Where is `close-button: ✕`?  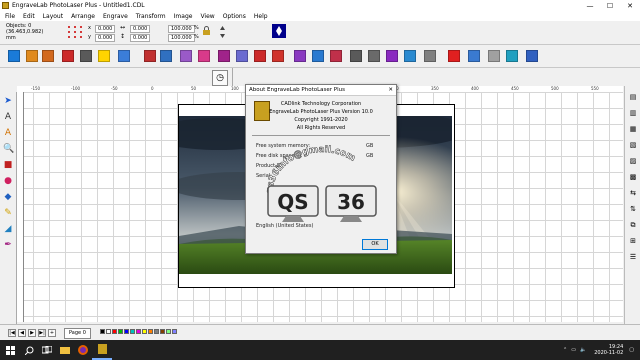 close-button: ✕ is located at coordinates (630, 5).